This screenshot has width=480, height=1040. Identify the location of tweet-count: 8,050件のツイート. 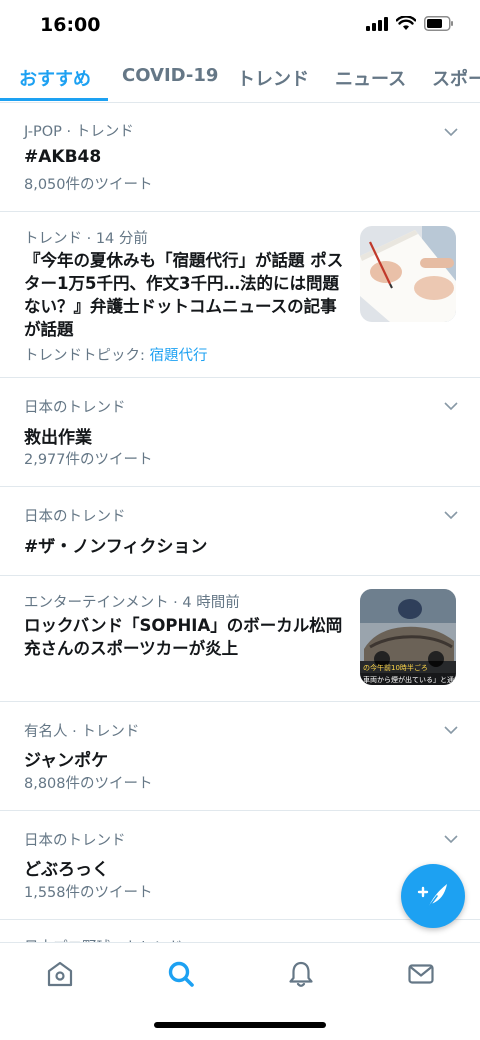
(88, 185).